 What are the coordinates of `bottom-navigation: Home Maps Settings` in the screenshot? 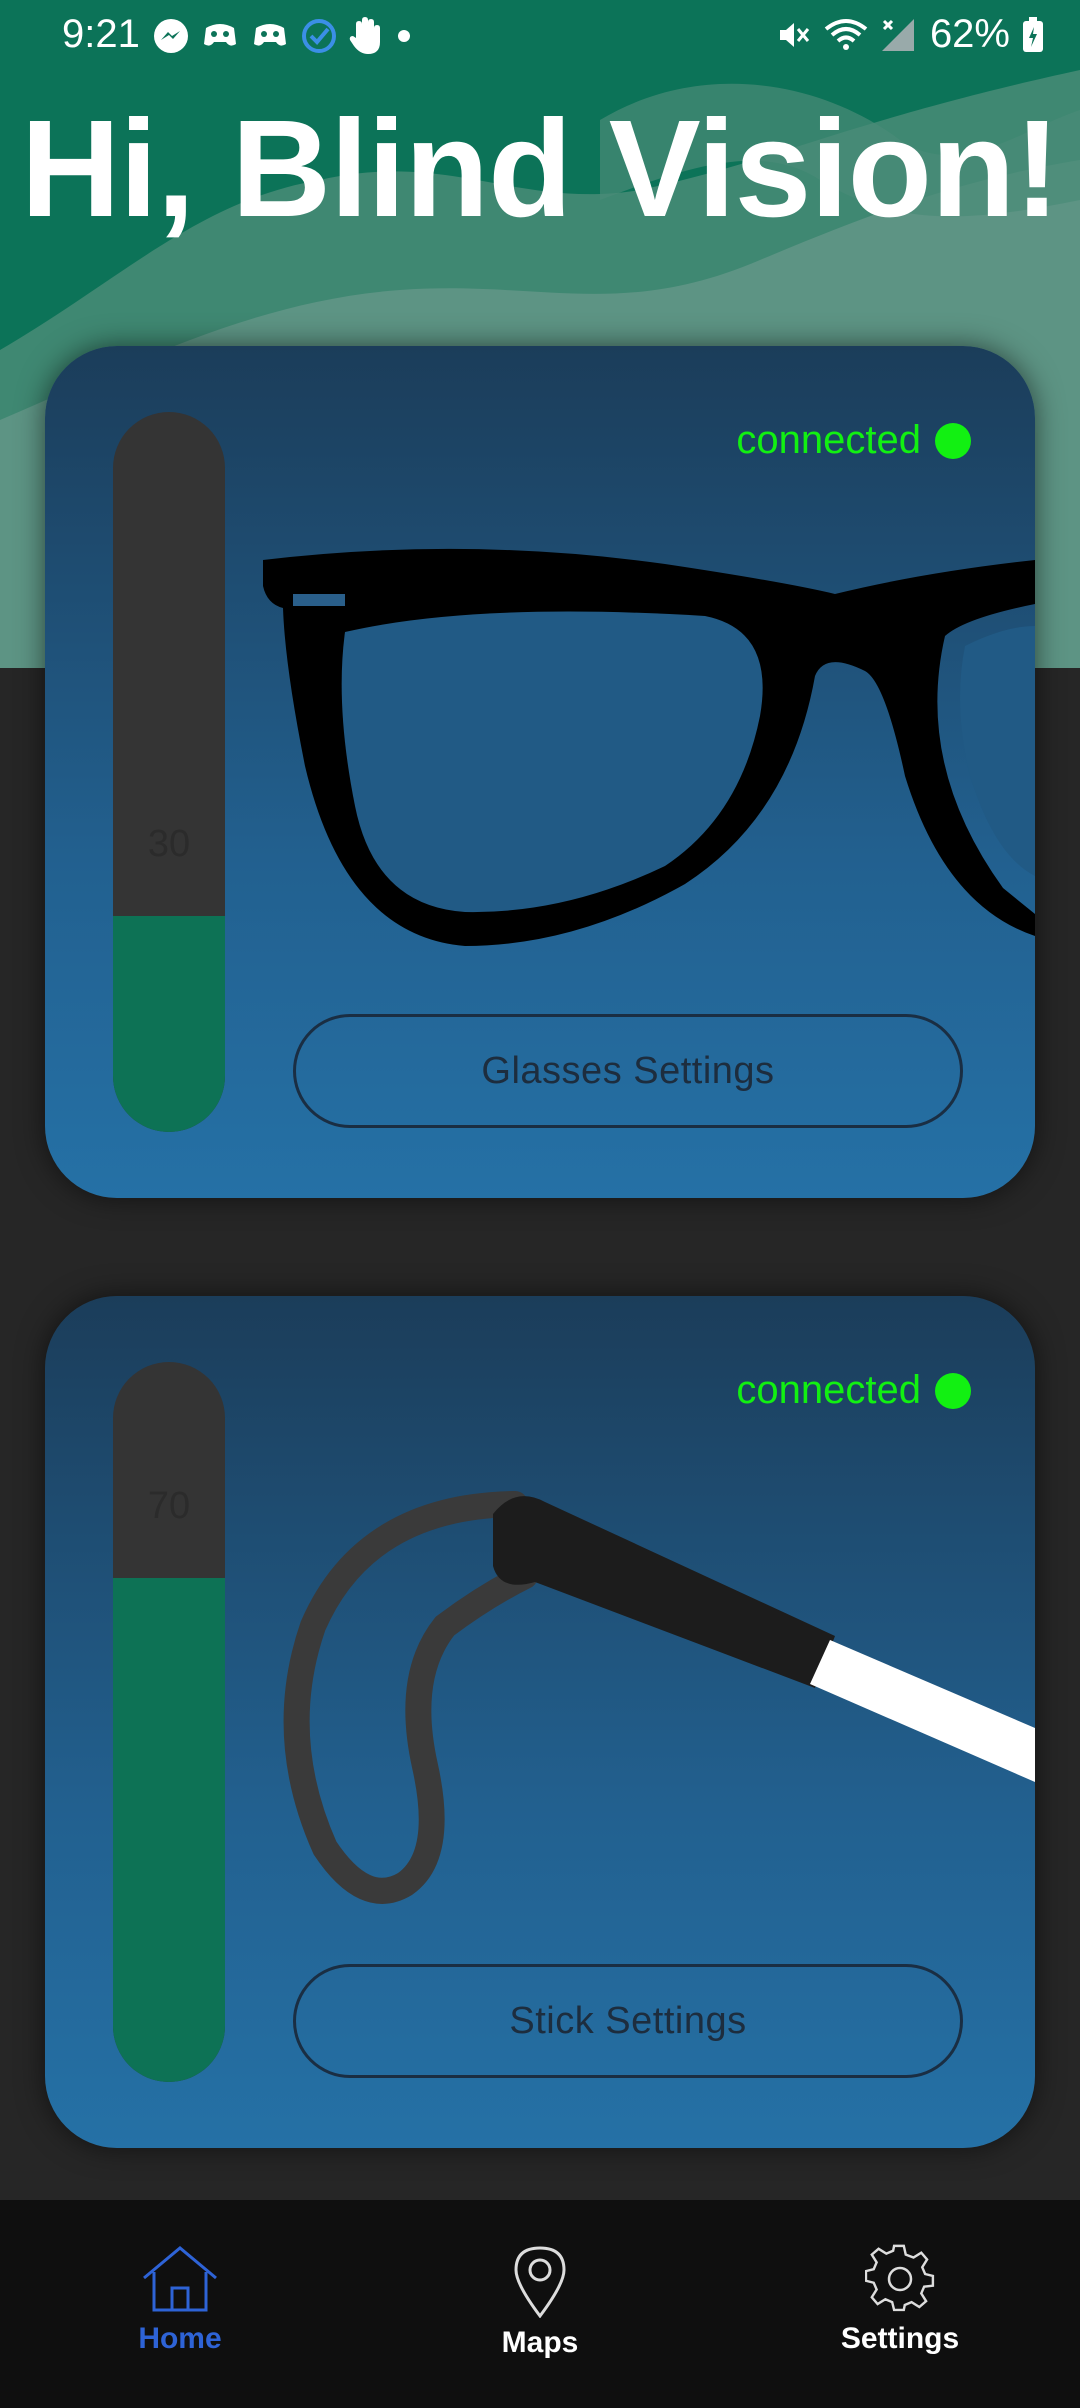 It's located at (540, 2304).